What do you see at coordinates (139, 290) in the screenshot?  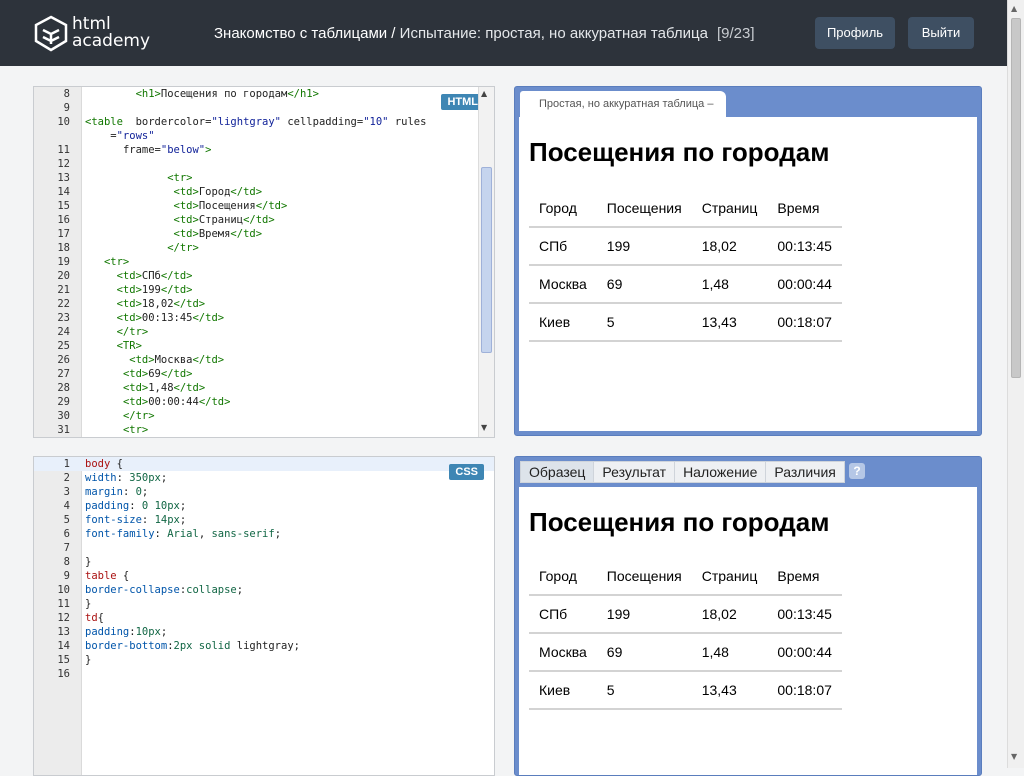 I see `code-text: <td>199</td>` at bounding box center [139, 290].